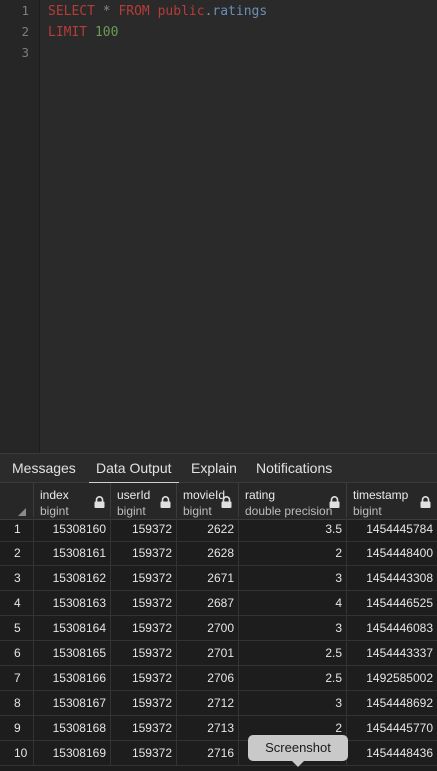 This screenshot has width=437, height=771. I want to click on column-name: rating, so click(260, 495).